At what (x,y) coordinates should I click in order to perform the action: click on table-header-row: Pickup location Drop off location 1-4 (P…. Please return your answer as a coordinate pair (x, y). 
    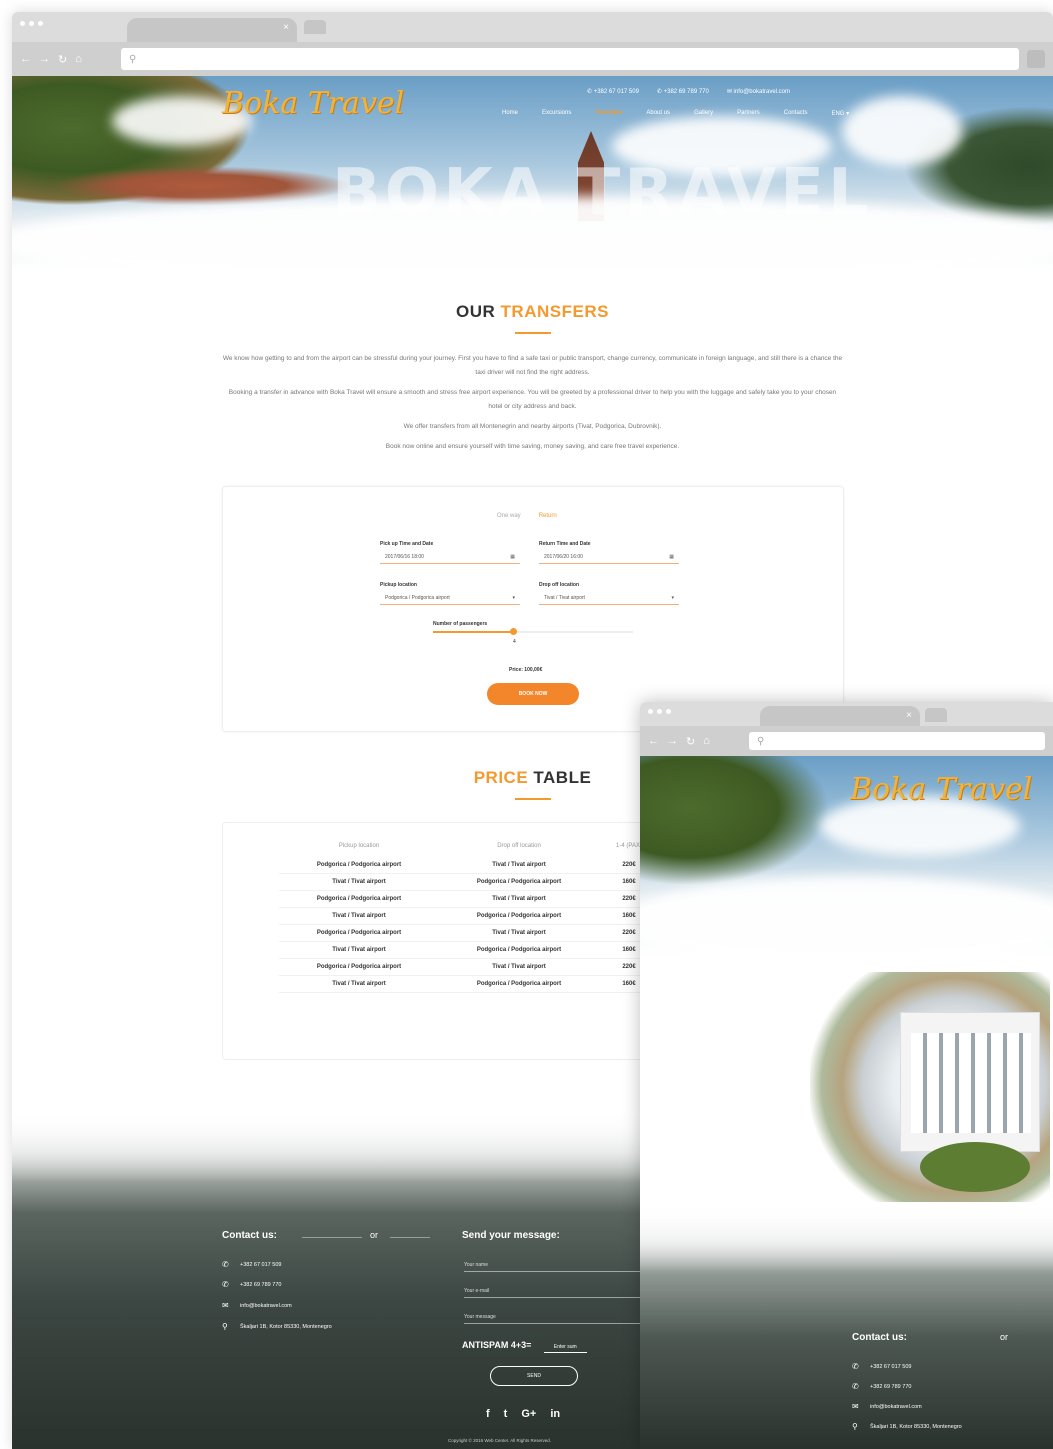
    Looking at the image, I should click on (469, 850).